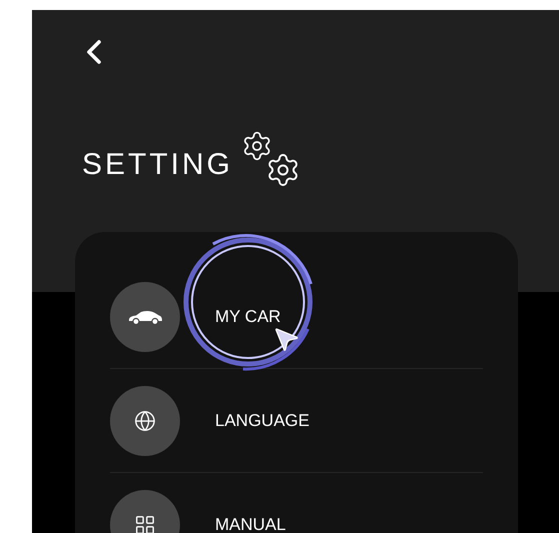 The width and height of the screenshot is (559, 533). What do you see at coordinates (296, 503) in the screenshot?
I see `menu-item: MANUAL` at bounding box center [296, 503].